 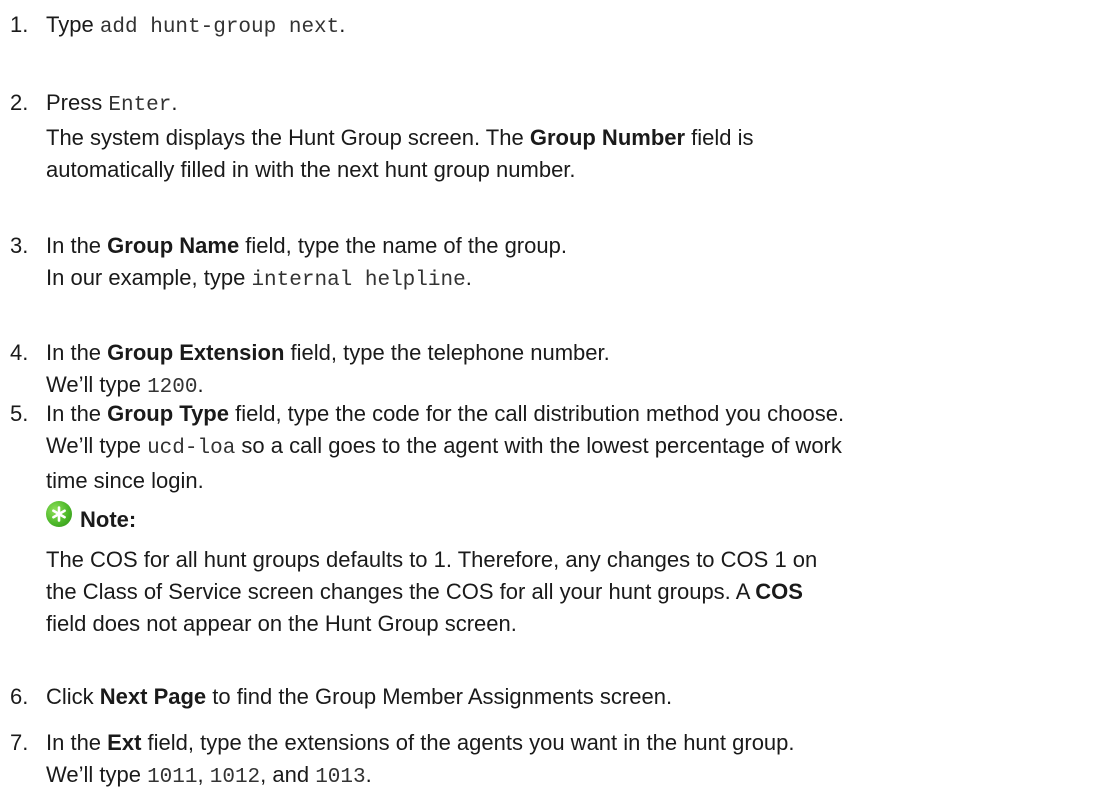 I want to click on asterisk-icon, so click(x=59, y=514).